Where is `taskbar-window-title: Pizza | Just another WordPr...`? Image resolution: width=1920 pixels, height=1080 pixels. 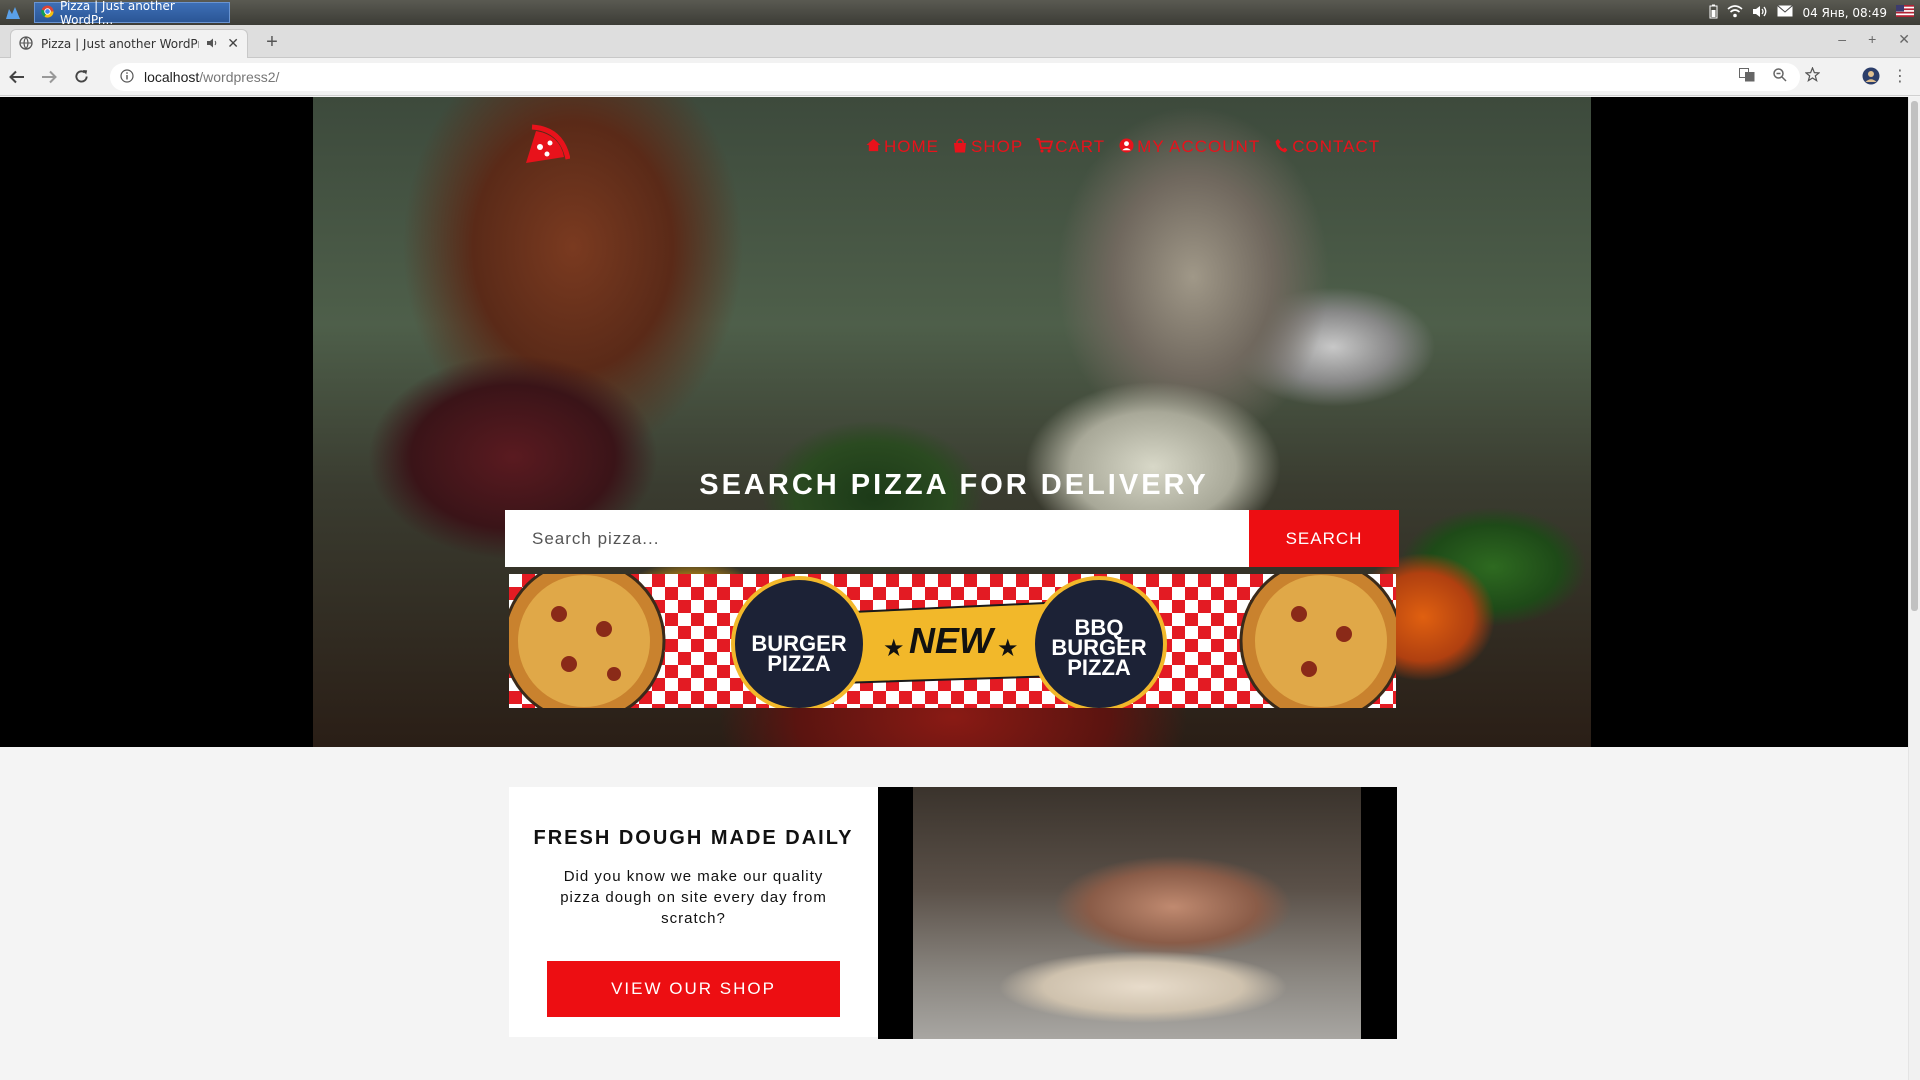 taskbar-window-title: Pizza | Just another WordPr... is located at coordinates (117, 13).